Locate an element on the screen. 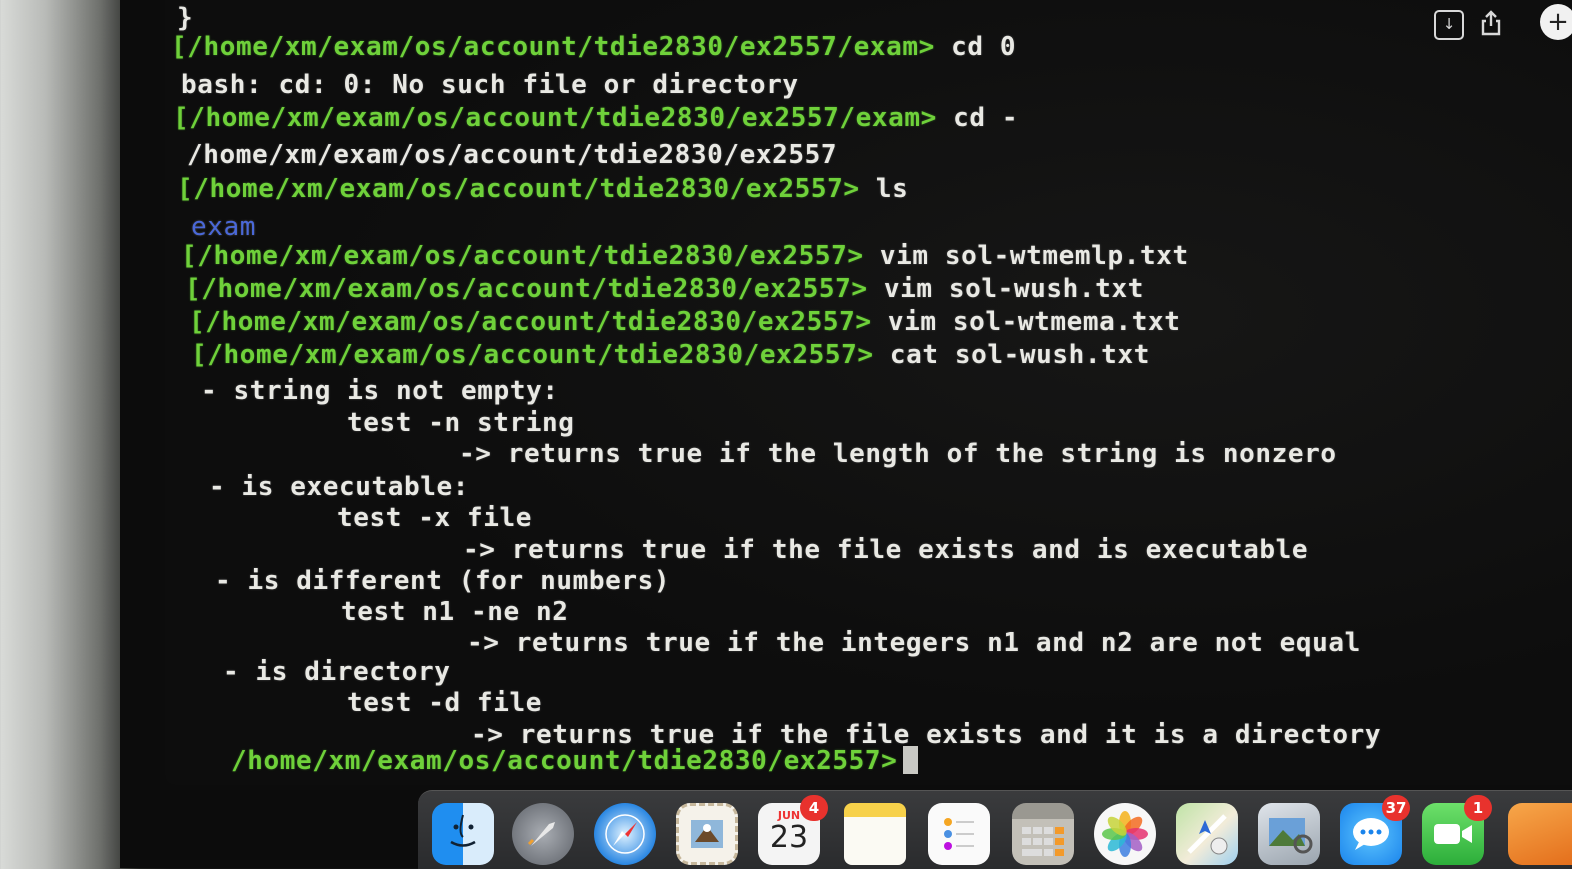  terminal-line: - is executable: is located at coordinates (339, 487).